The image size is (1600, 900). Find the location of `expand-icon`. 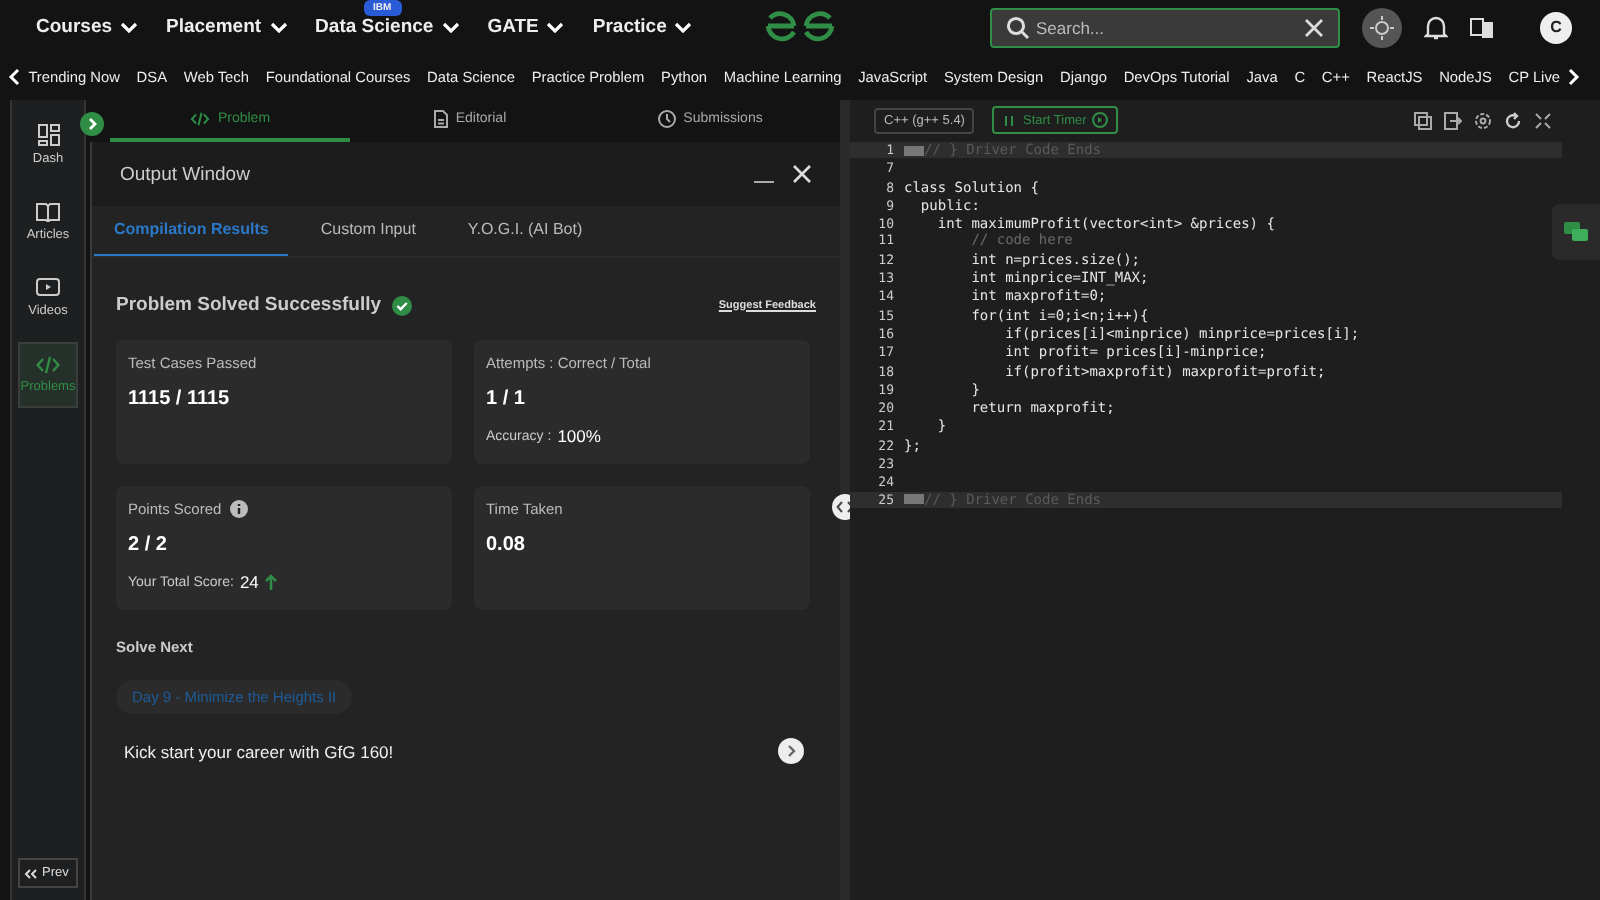

expand-icon is located at coordinates (92, 124).